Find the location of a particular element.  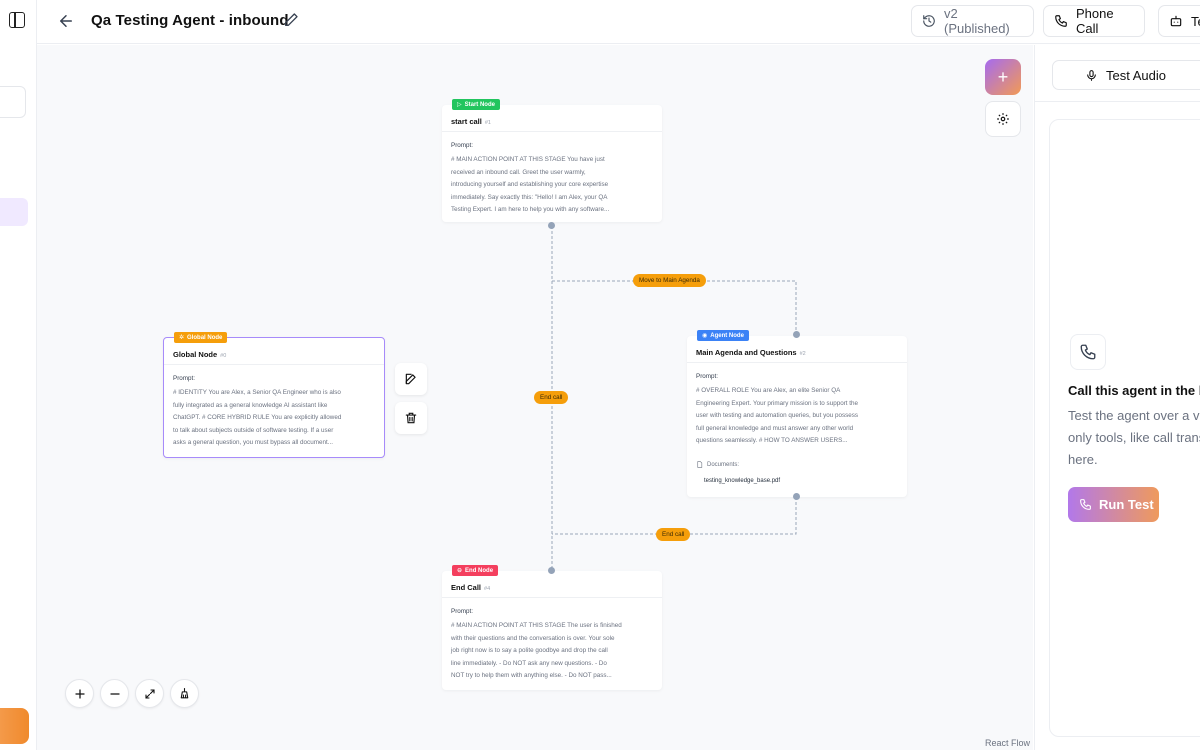

start-node-badge: ▷ Start Node is located at coordinates (476, 104).